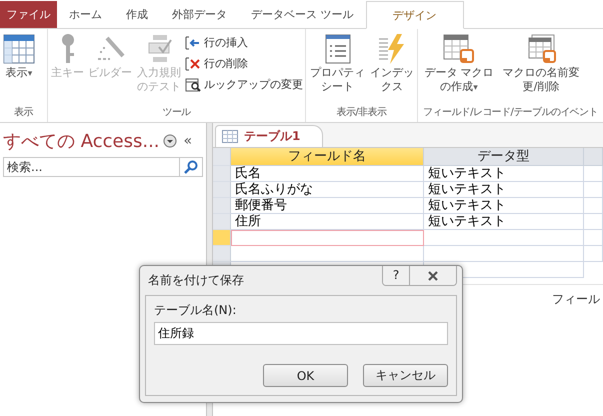  Describe the element at coordinates (504, 157) in the screenshot. I see `column-header: データ型` at that location.